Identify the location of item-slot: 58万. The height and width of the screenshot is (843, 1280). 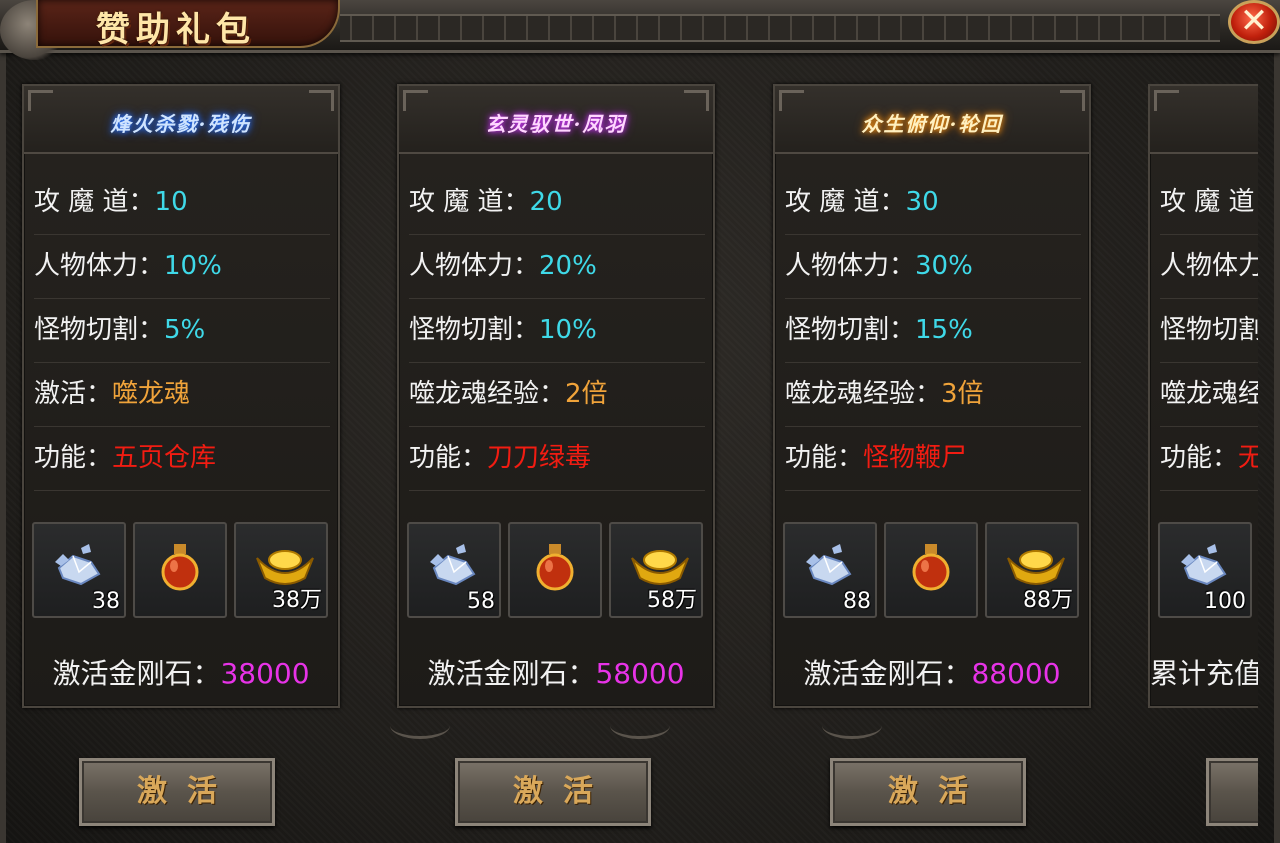
(656, 570).